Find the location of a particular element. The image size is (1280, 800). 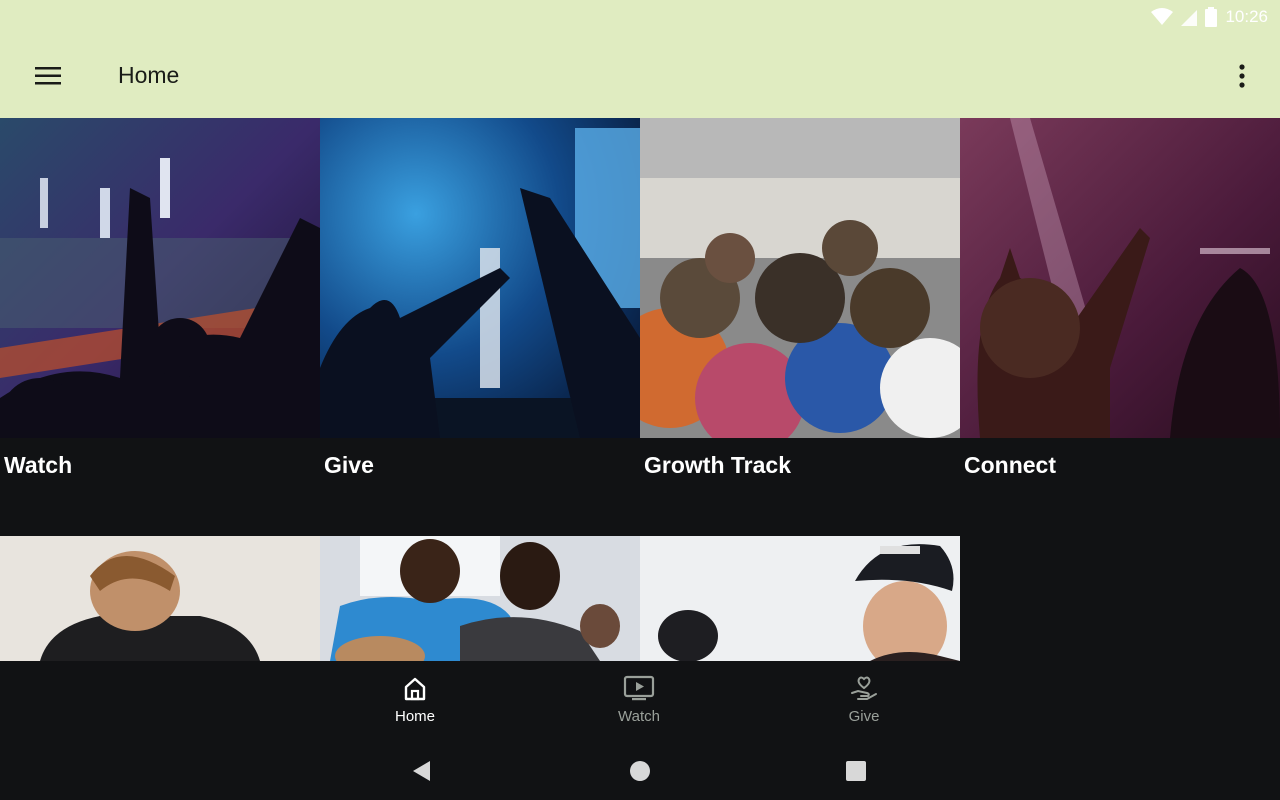

back-icon is located at coordinates (421, 771).